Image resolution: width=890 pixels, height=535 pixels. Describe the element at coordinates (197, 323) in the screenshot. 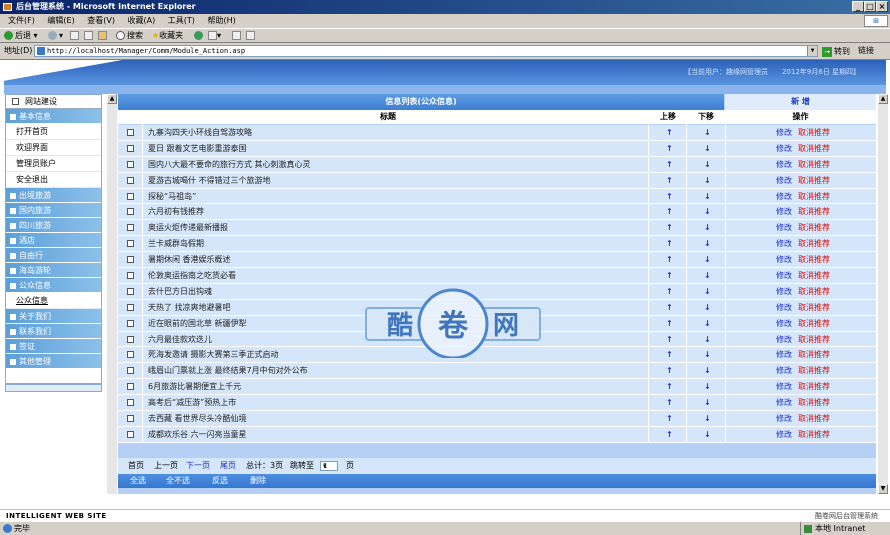

I see `row-title: 近在眼前的国北草 新疆伊犁` at that location.